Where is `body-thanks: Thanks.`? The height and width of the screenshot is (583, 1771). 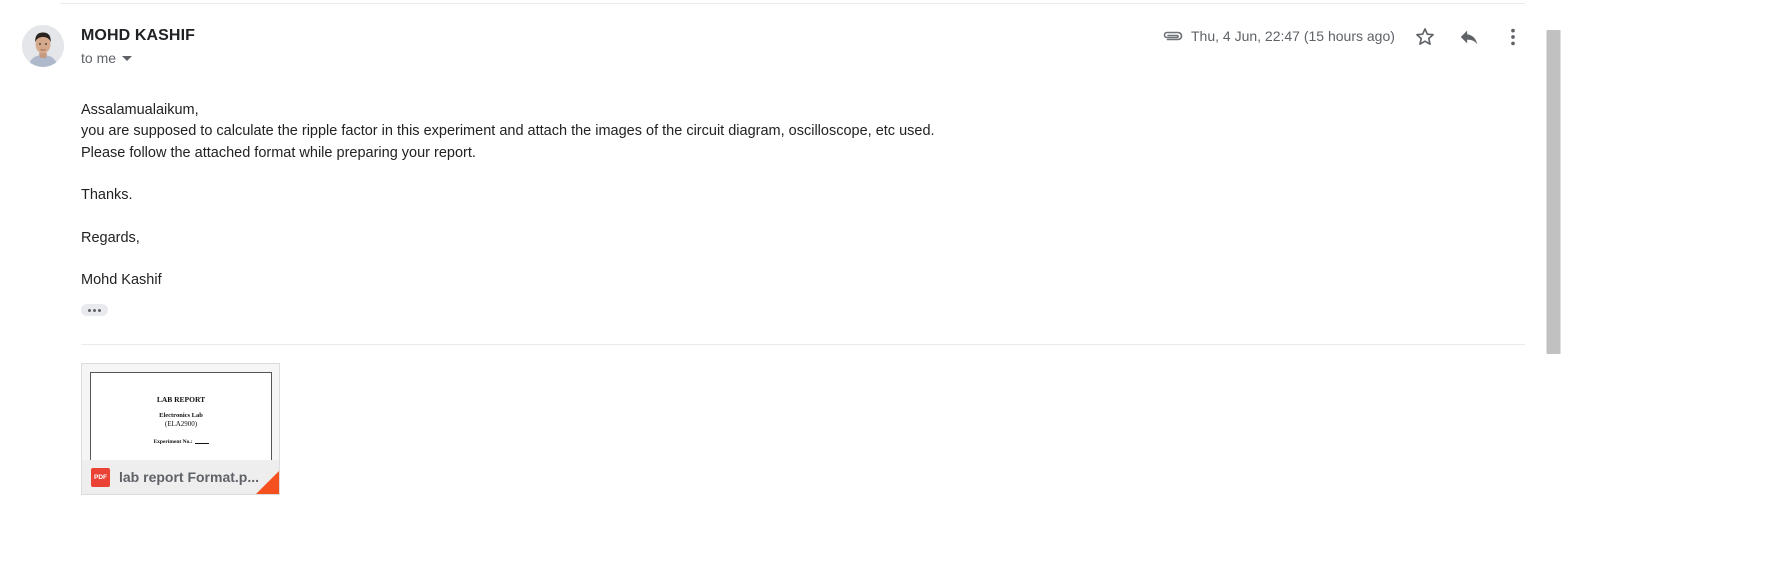
body-thanks: Thanks. is located at coordinates (107, 195).